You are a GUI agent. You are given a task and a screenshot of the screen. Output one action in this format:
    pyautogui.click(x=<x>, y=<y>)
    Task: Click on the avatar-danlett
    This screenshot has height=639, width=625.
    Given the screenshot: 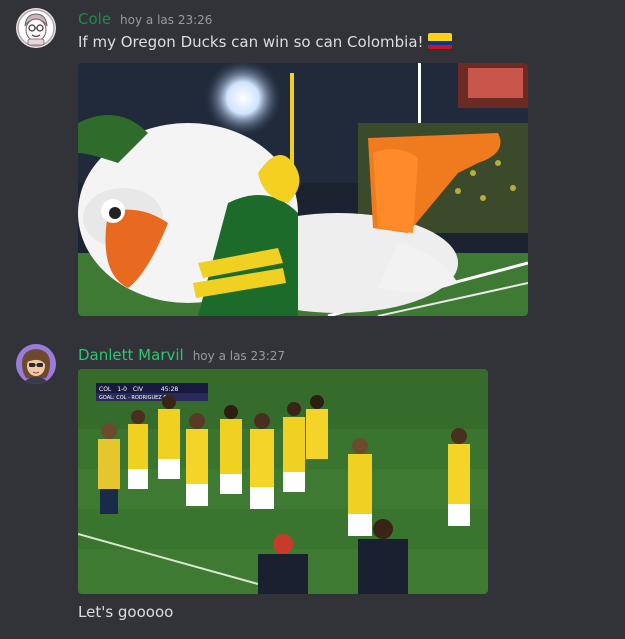 What is the action you would take?
    pyautogui.click(x=36, y=364)
    